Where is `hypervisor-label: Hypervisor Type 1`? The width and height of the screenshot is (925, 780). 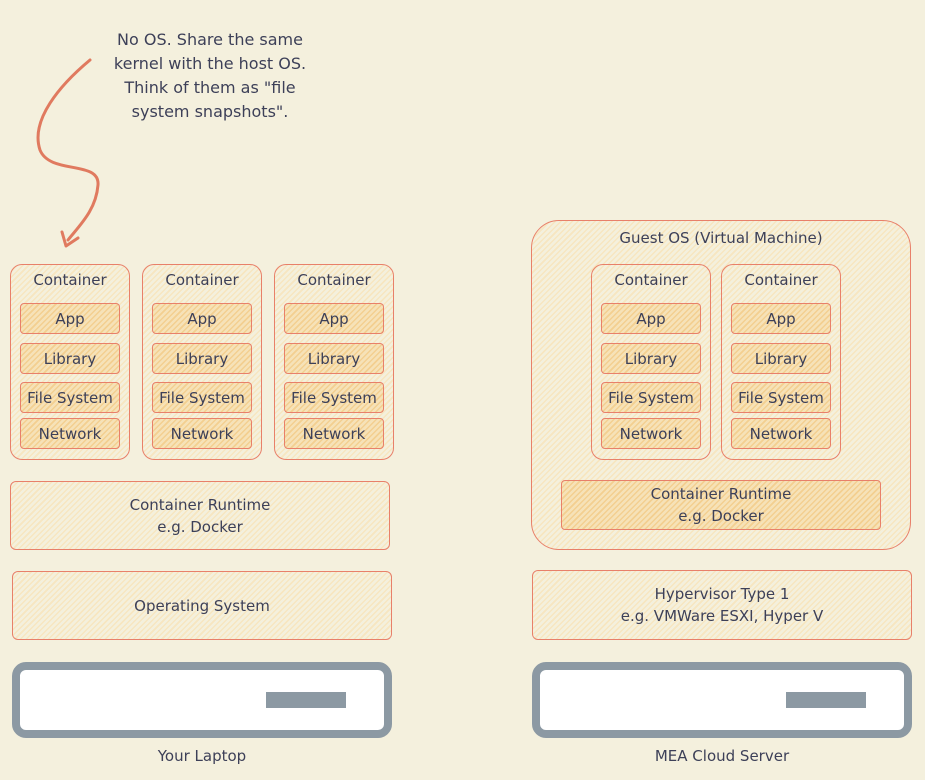
hypervisor-label: Hypervisor Type 1 is located at coordinates (722, 594).